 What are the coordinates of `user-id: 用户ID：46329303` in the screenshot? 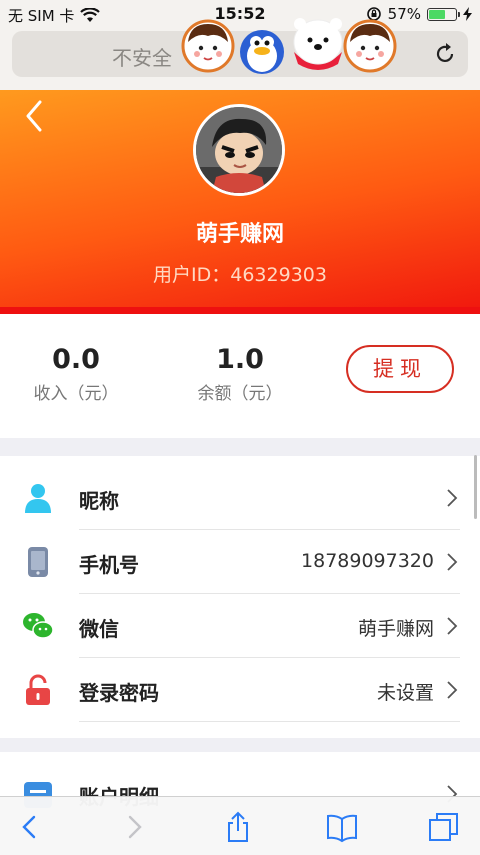 It's located at (240, 275).